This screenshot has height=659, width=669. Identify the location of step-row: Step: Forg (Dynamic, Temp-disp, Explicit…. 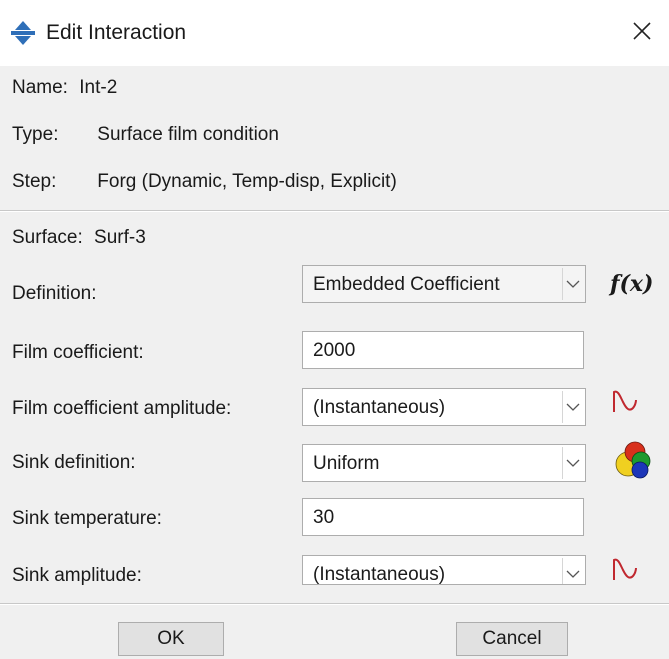
(204, 182).